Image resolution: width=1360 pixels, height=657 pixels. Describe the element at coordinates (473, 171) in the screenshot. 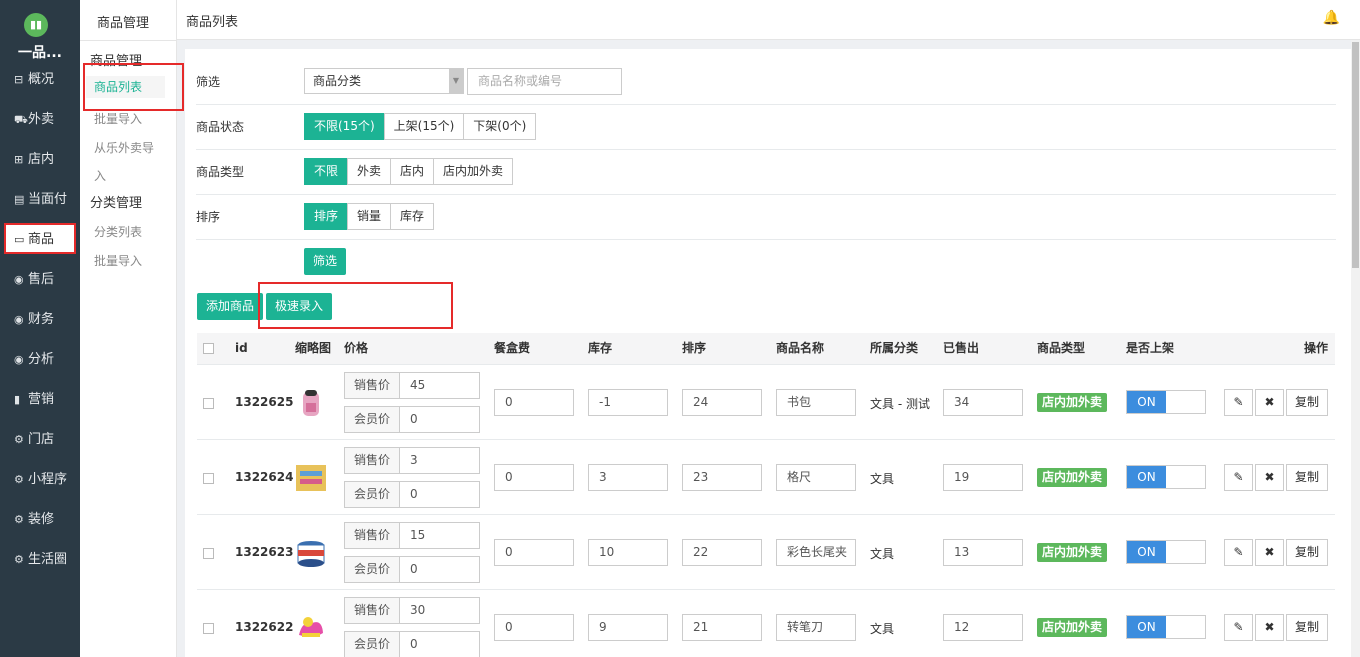

I see `type-option-both: 店内加外卖` at that location.